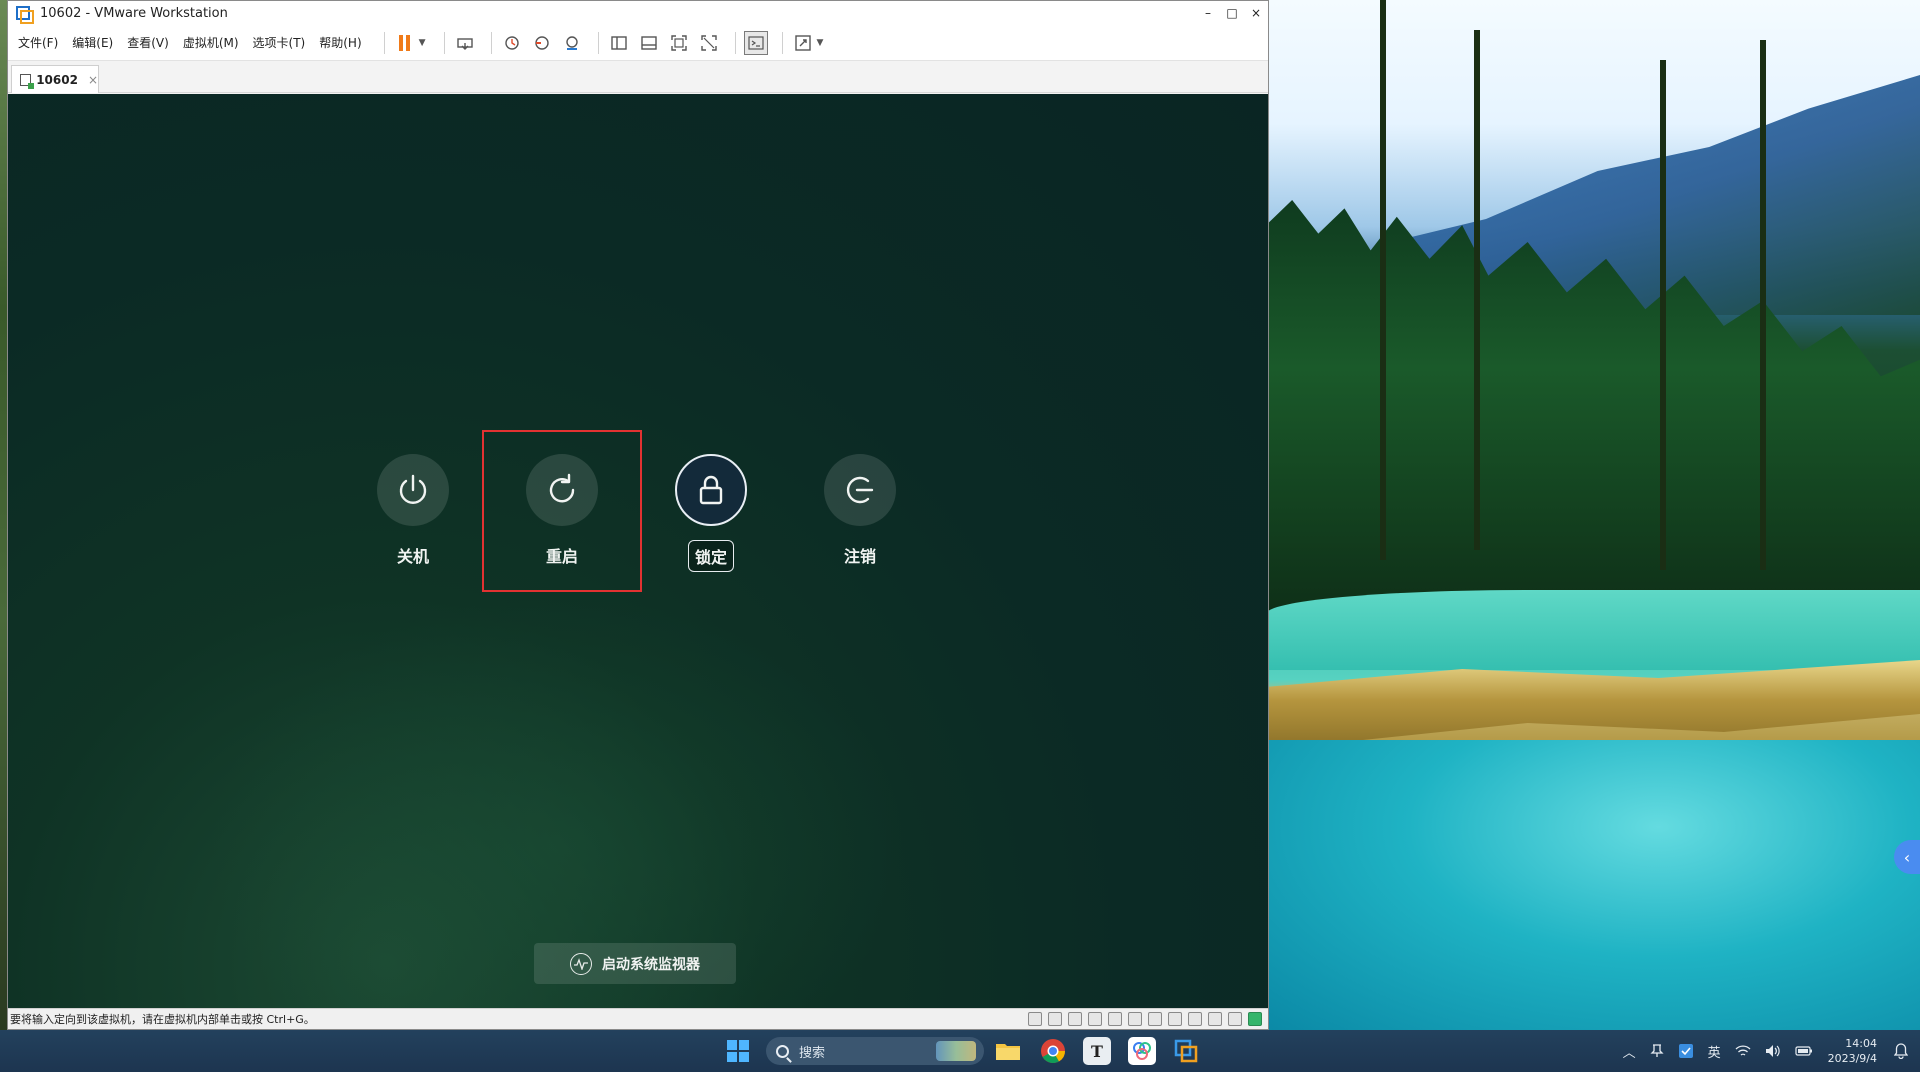 The width and height of the screenshot is (1920, 1072). Describe the element at coordinates (93, 80) in the screenshot. I see `tab-close-icon: ×` at that location.